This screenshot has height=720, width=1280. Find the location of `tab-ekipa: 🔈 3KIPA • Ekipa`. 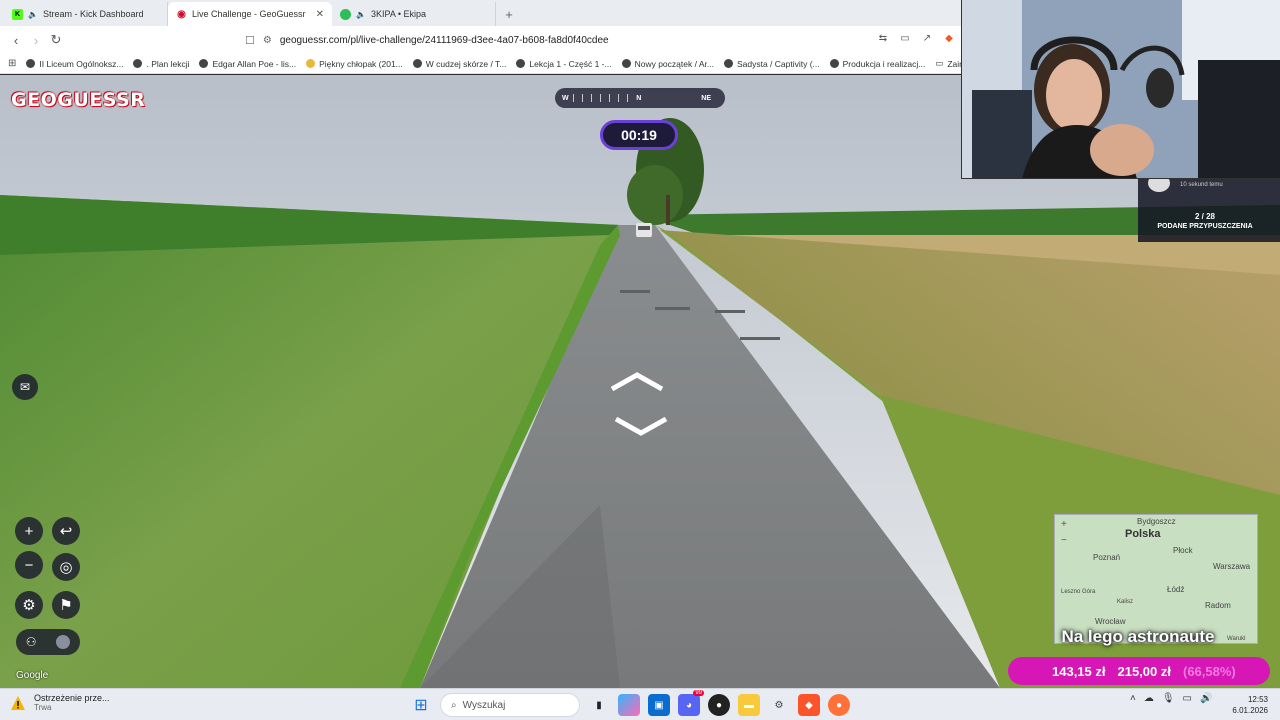

tab-ekipa: 🔈 3KIPA • Ekipa is located at coordinates (414, 14).